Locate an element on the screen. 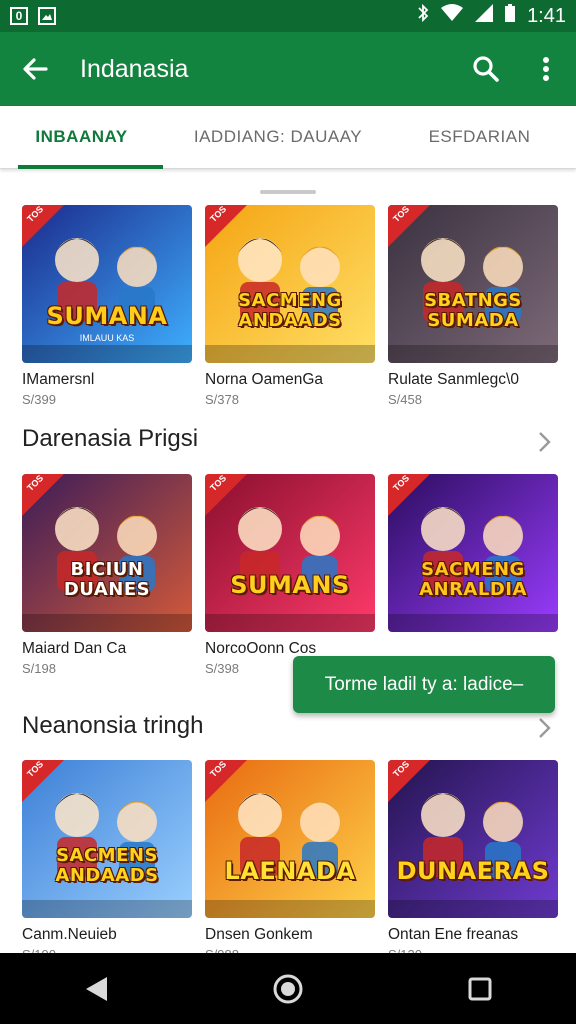  game-name: Norna OamenGa is located at coordinates (264, 379).